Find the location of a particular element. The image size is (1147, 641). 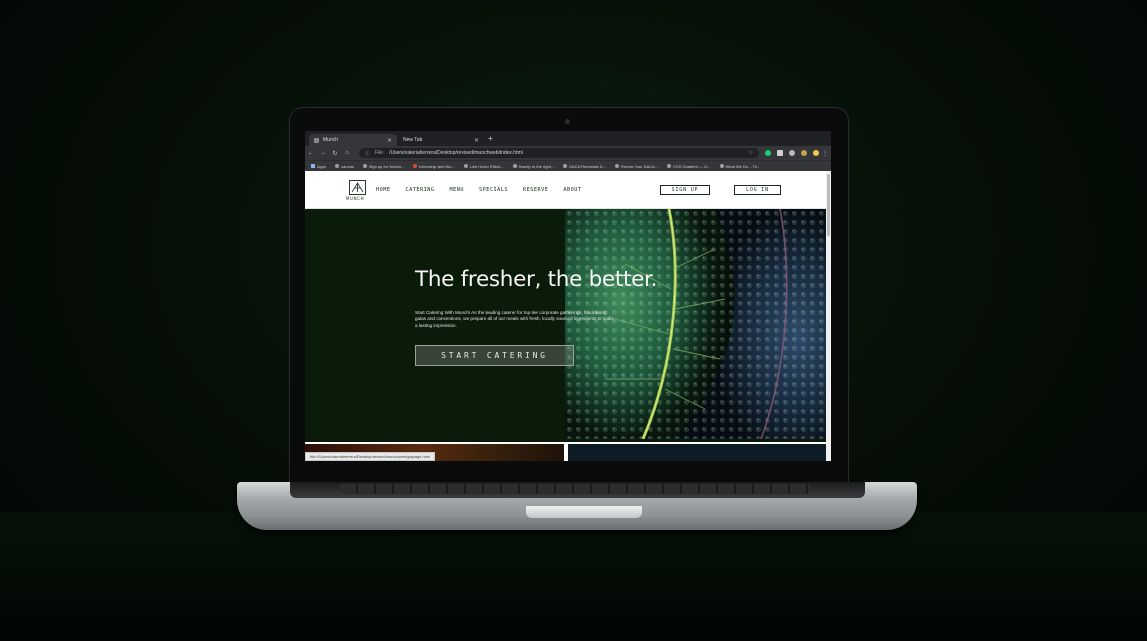

sign-up-button: SIGN UP is located at coordinates (685, 190).